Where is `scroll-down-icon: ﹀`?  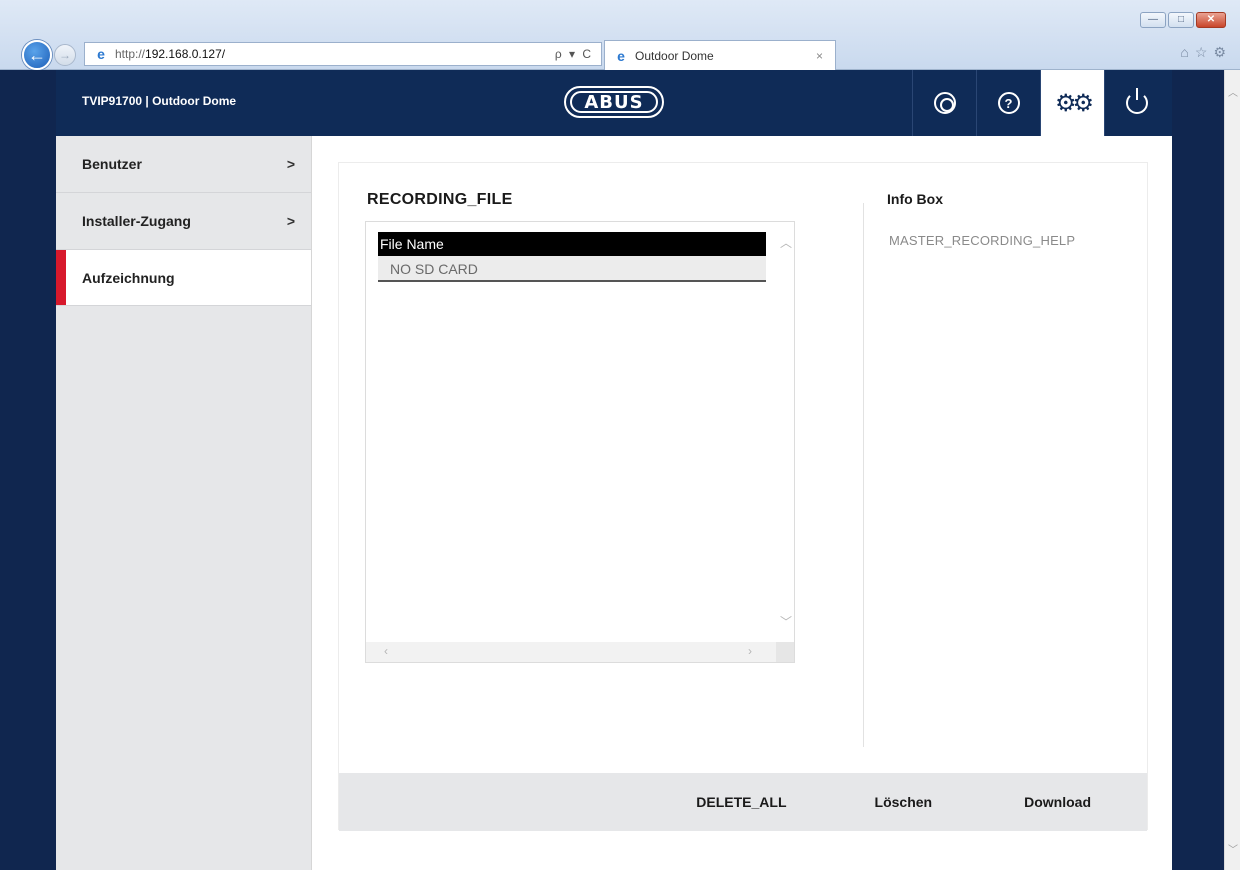
scroll-down-icon: ﹀ is located at coordinates (1233, 848).